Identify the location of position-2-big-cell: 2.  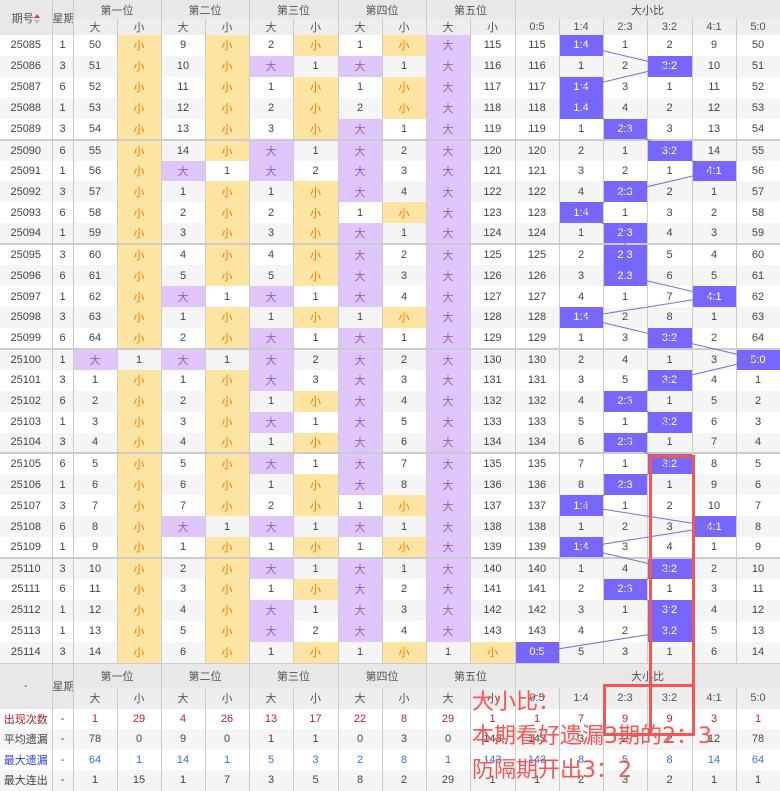
(183, 213).